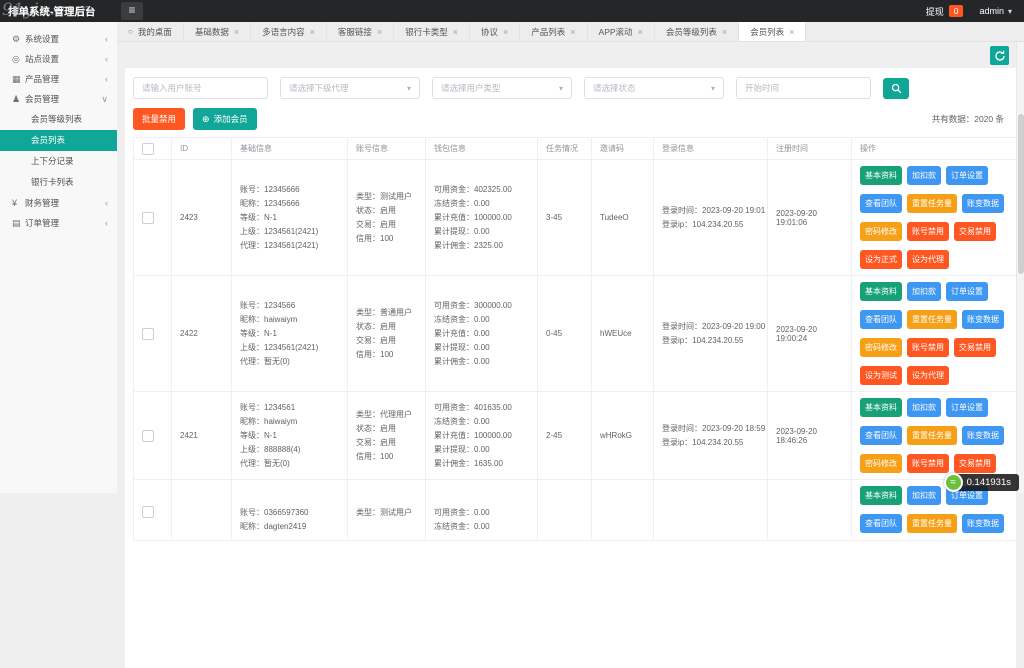  I want to click on tab: ○ 我的桌面, so click(150, 31).